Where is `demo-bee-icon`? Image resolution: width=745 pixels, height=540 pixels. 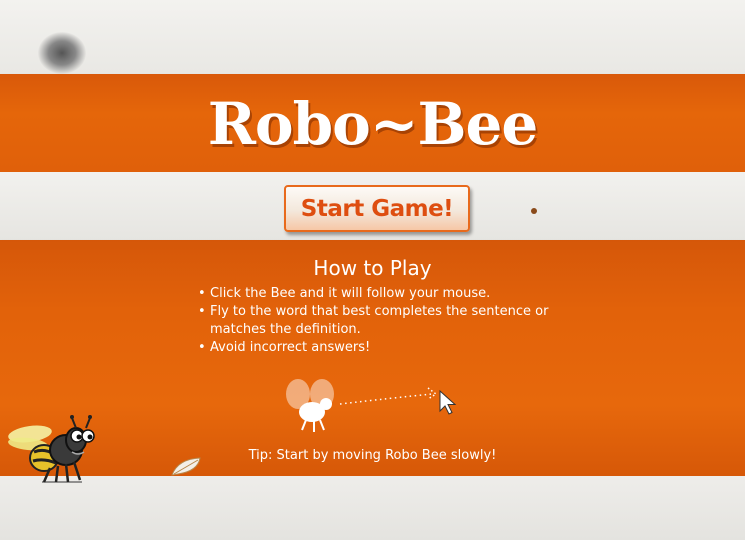
demo-bee-icon is located at coordinates (310, 405).